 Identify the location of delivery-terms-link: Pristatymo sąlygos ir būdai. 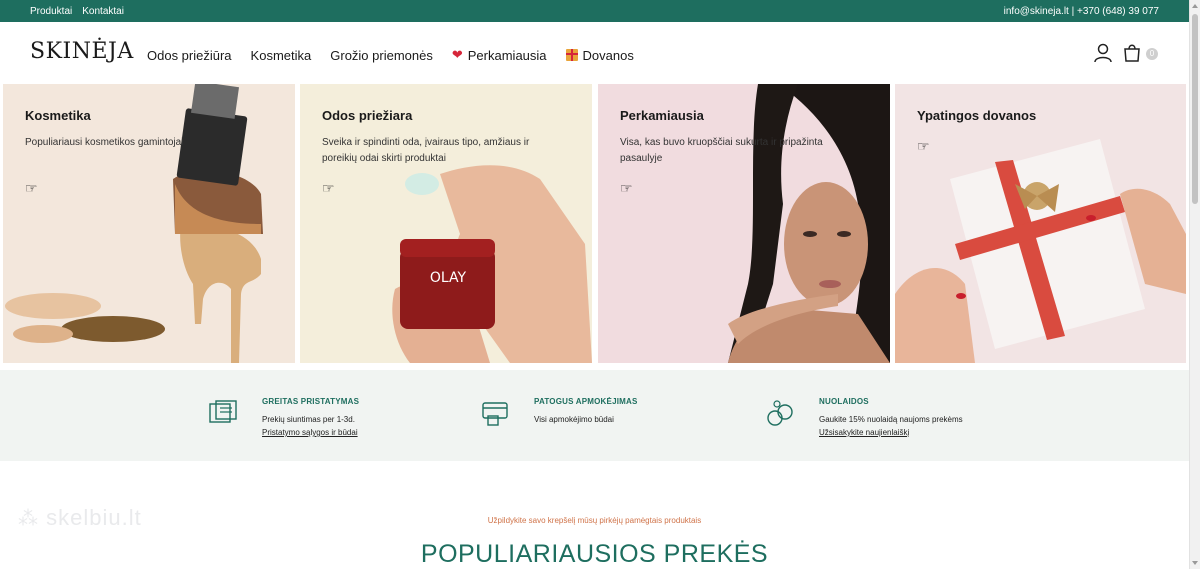
(310, 432).